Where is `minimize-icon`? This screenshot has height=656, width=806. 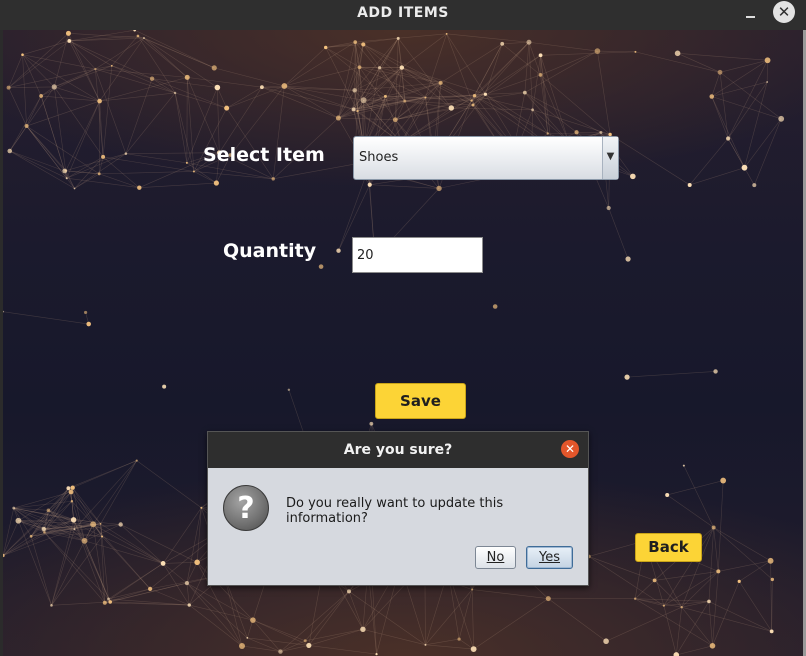 minimize-icon is located at coordinates (751, 13).